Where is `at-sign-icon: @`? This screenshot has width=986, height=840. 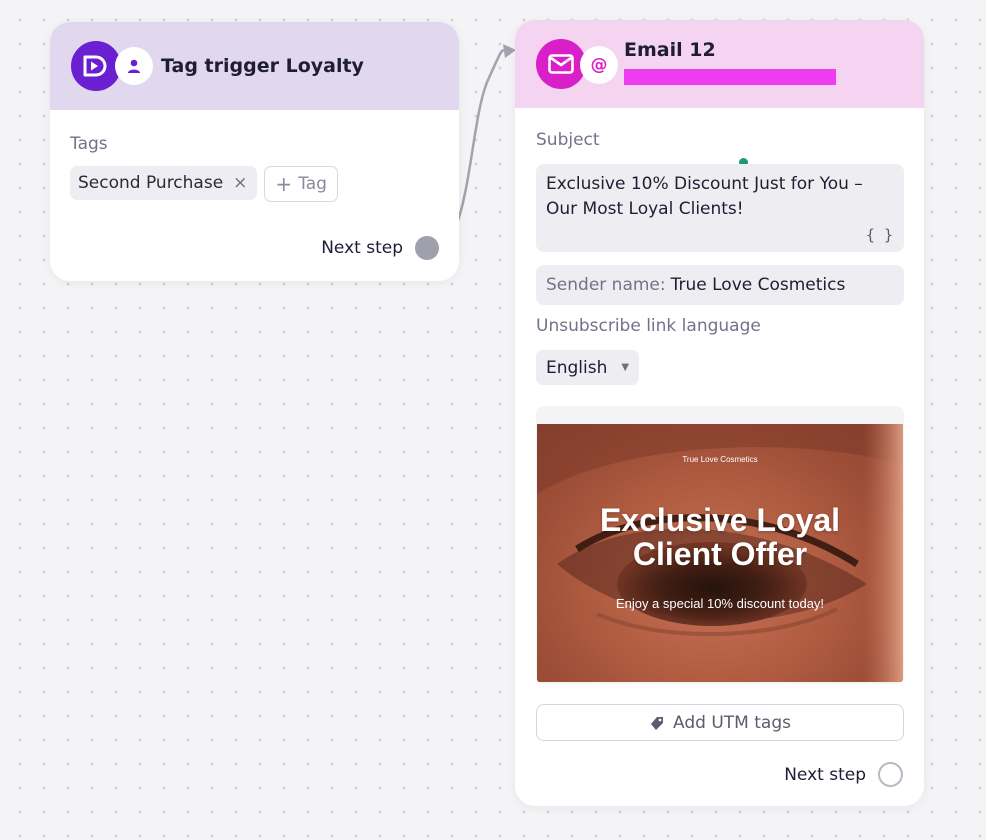
at-sign-icon: @ is located at coordinates (599, 65).